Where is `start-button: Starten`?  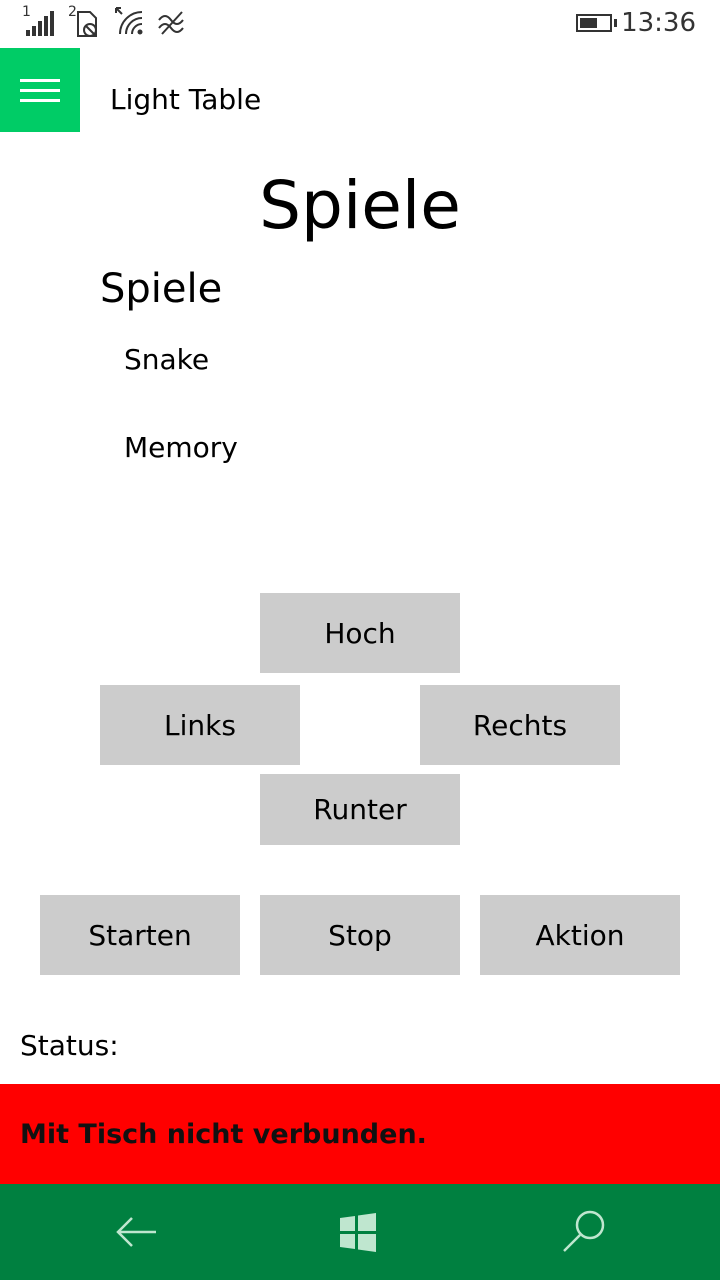 start-button: Starten is located at coordinates (140, 935).